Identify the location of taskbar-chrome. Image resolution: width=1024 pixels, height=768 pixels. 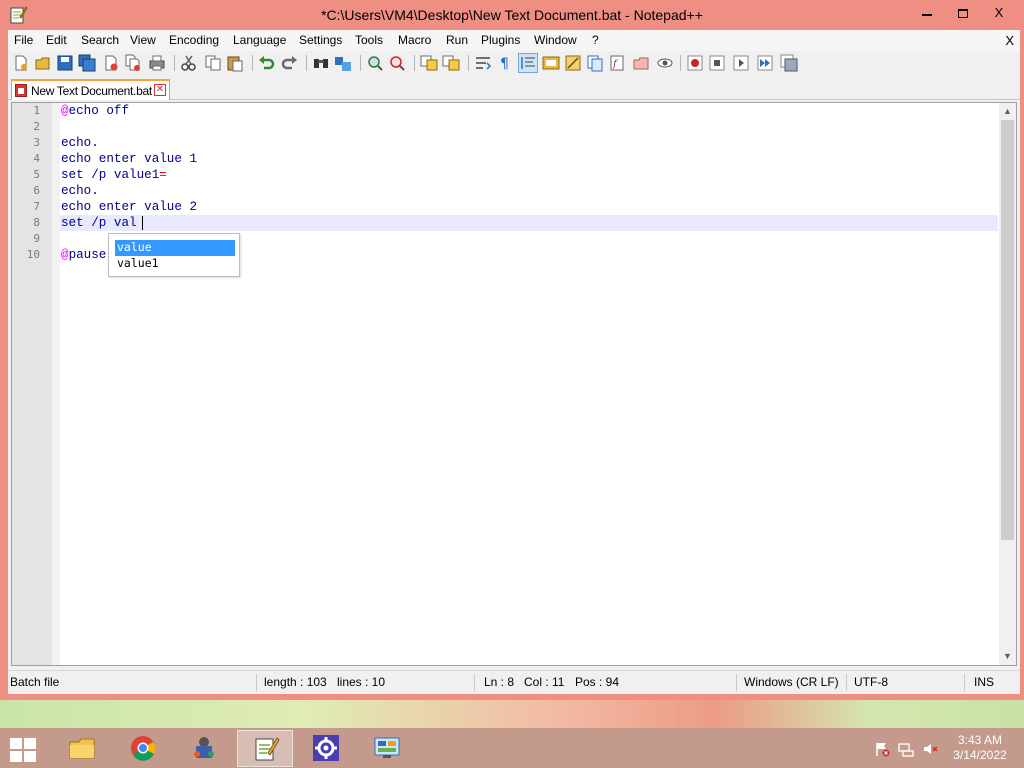
(143, 748).